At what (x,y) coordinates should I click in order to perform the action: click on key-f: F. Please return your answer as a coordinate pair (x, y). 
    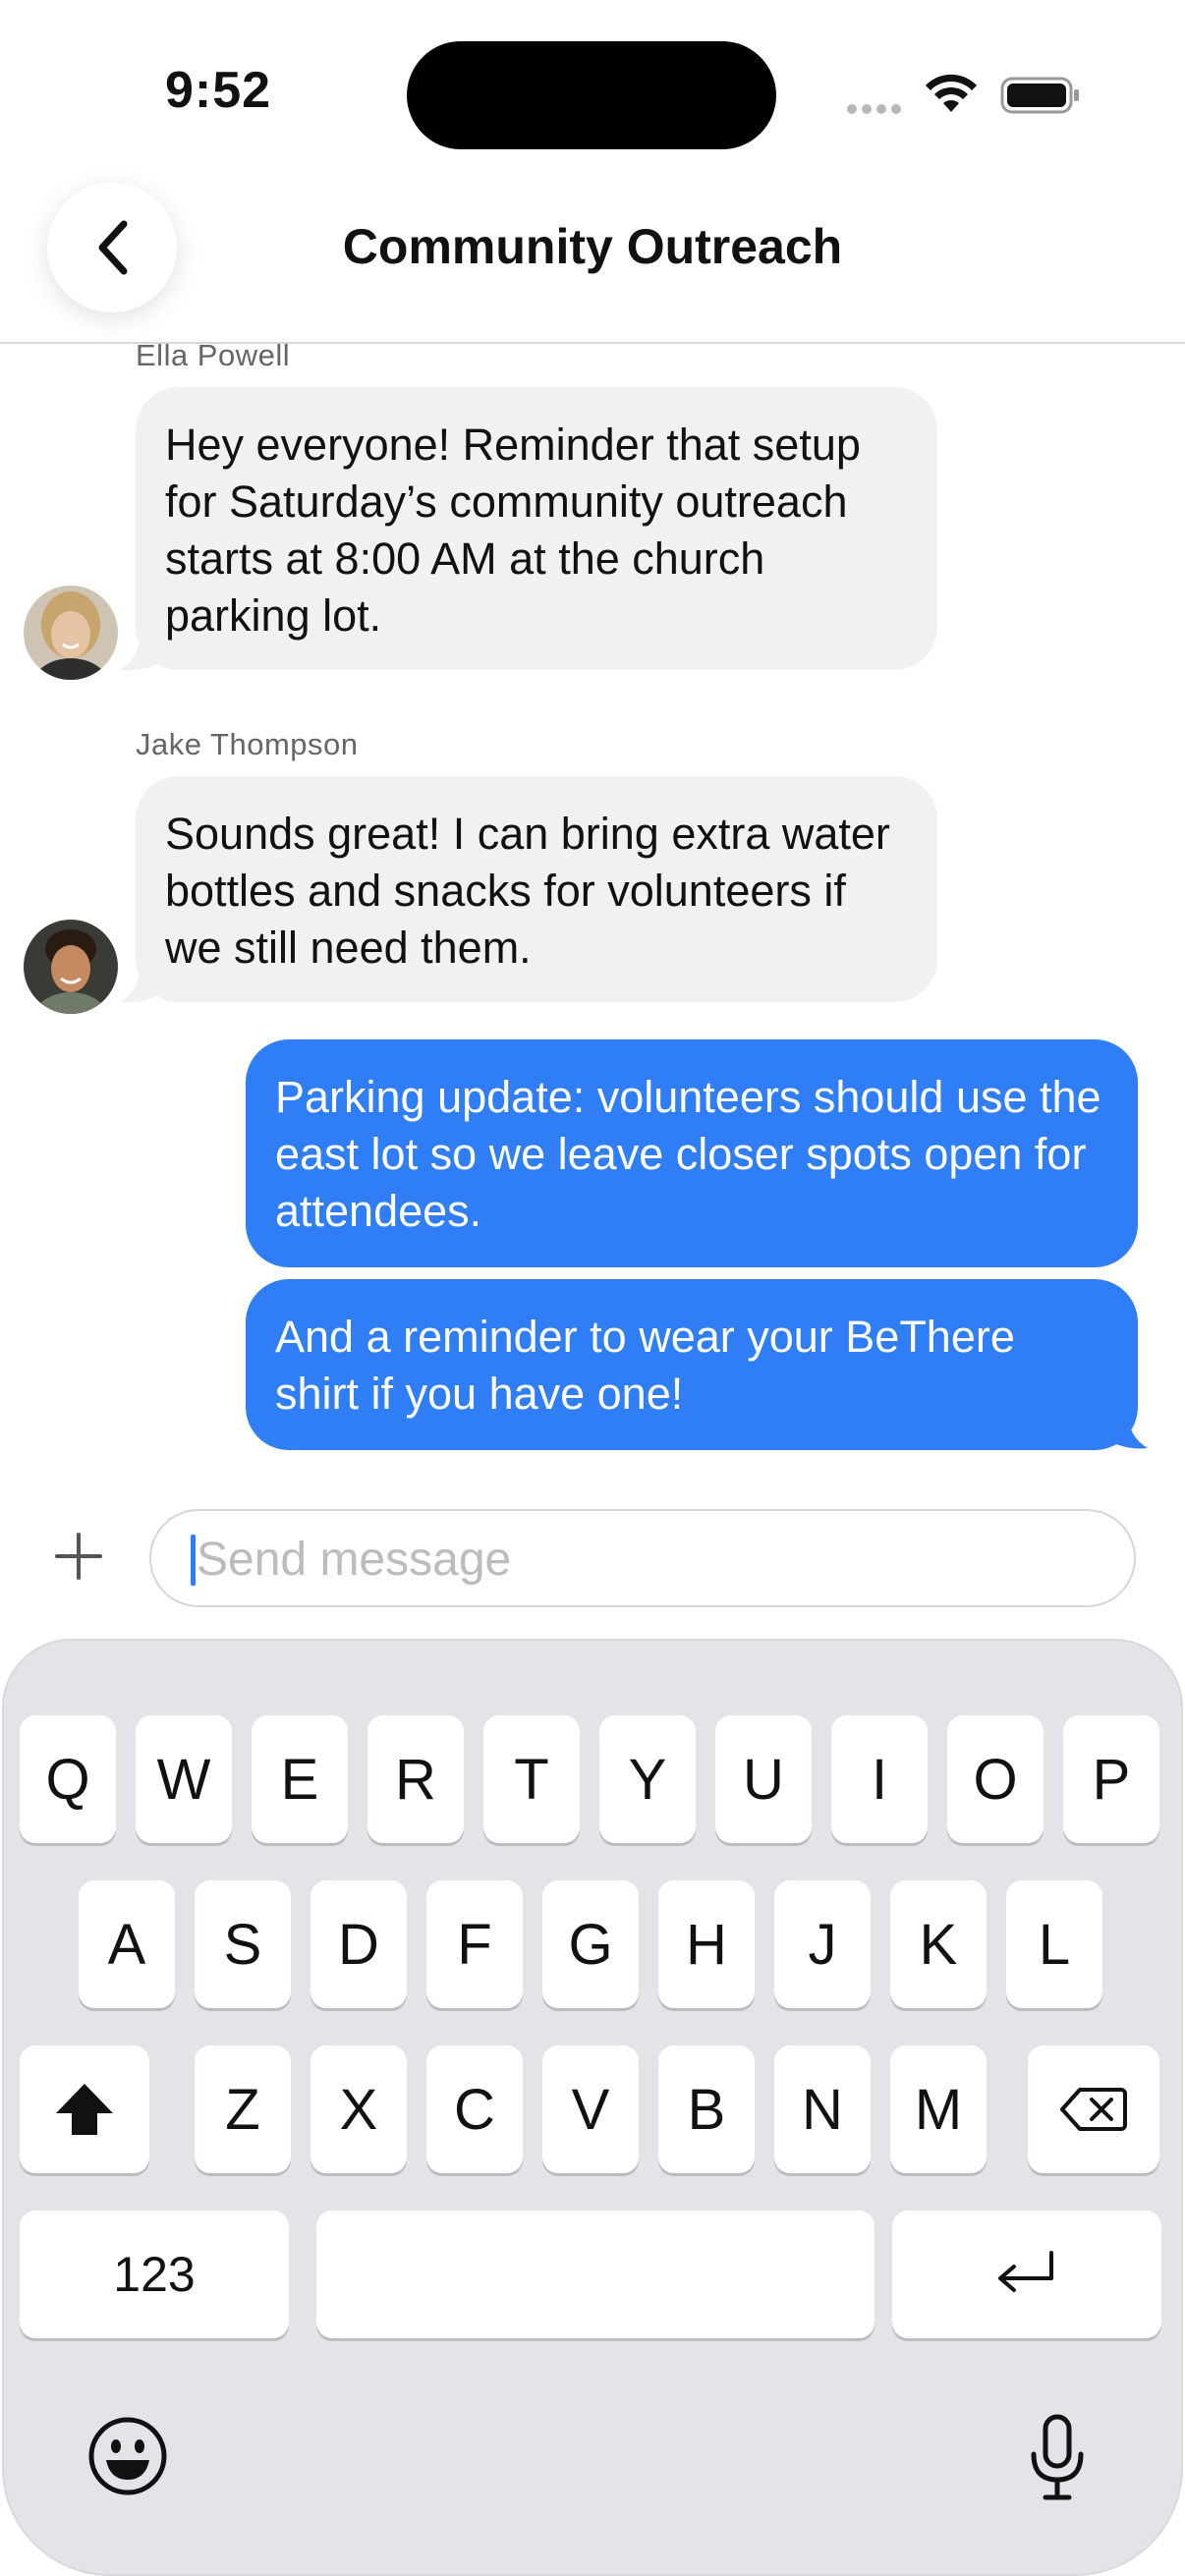
    Looking at the image, I should click on (475, 1944).